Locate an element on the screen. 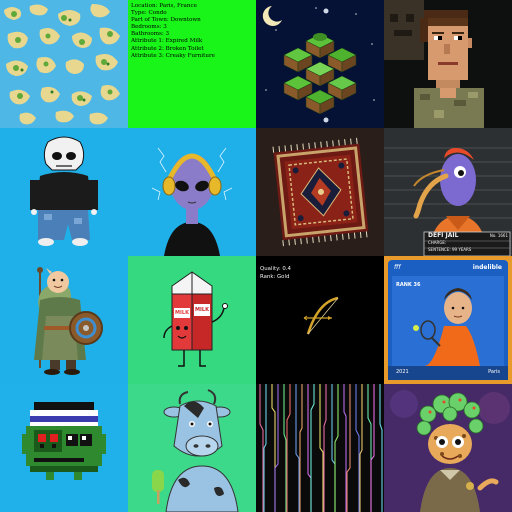 The image size is (512, 512). tennis-brand-right: indelible is located at coordinates (487, 267).